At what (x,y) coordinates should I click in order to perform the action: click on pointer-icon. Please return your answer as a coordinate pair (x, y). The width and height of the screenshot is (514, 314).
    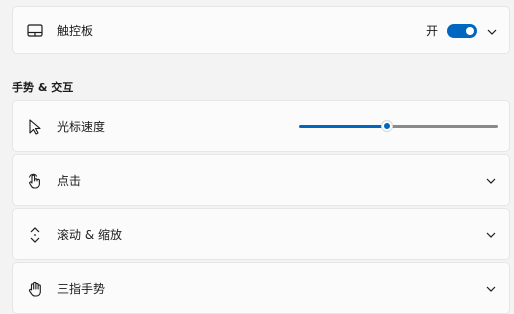
    Looking at the image, I should click on (35, 127).